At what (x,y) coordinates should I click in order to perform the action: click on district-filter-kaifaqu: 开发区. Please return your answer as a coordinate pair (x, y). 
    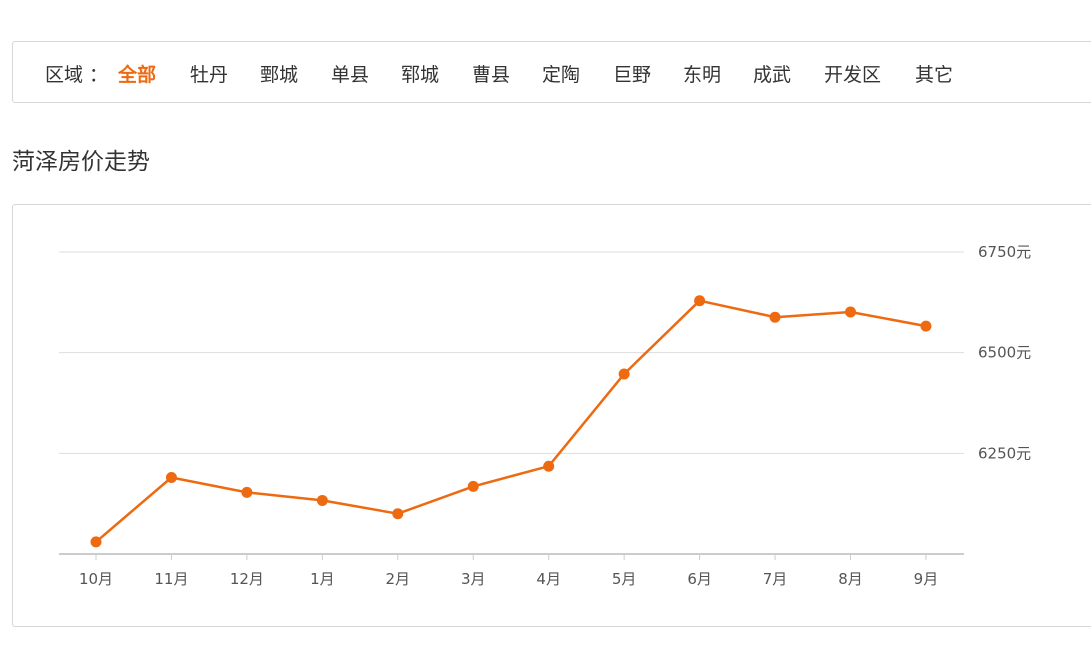
    Looking at the image, I should click on (852, 75).